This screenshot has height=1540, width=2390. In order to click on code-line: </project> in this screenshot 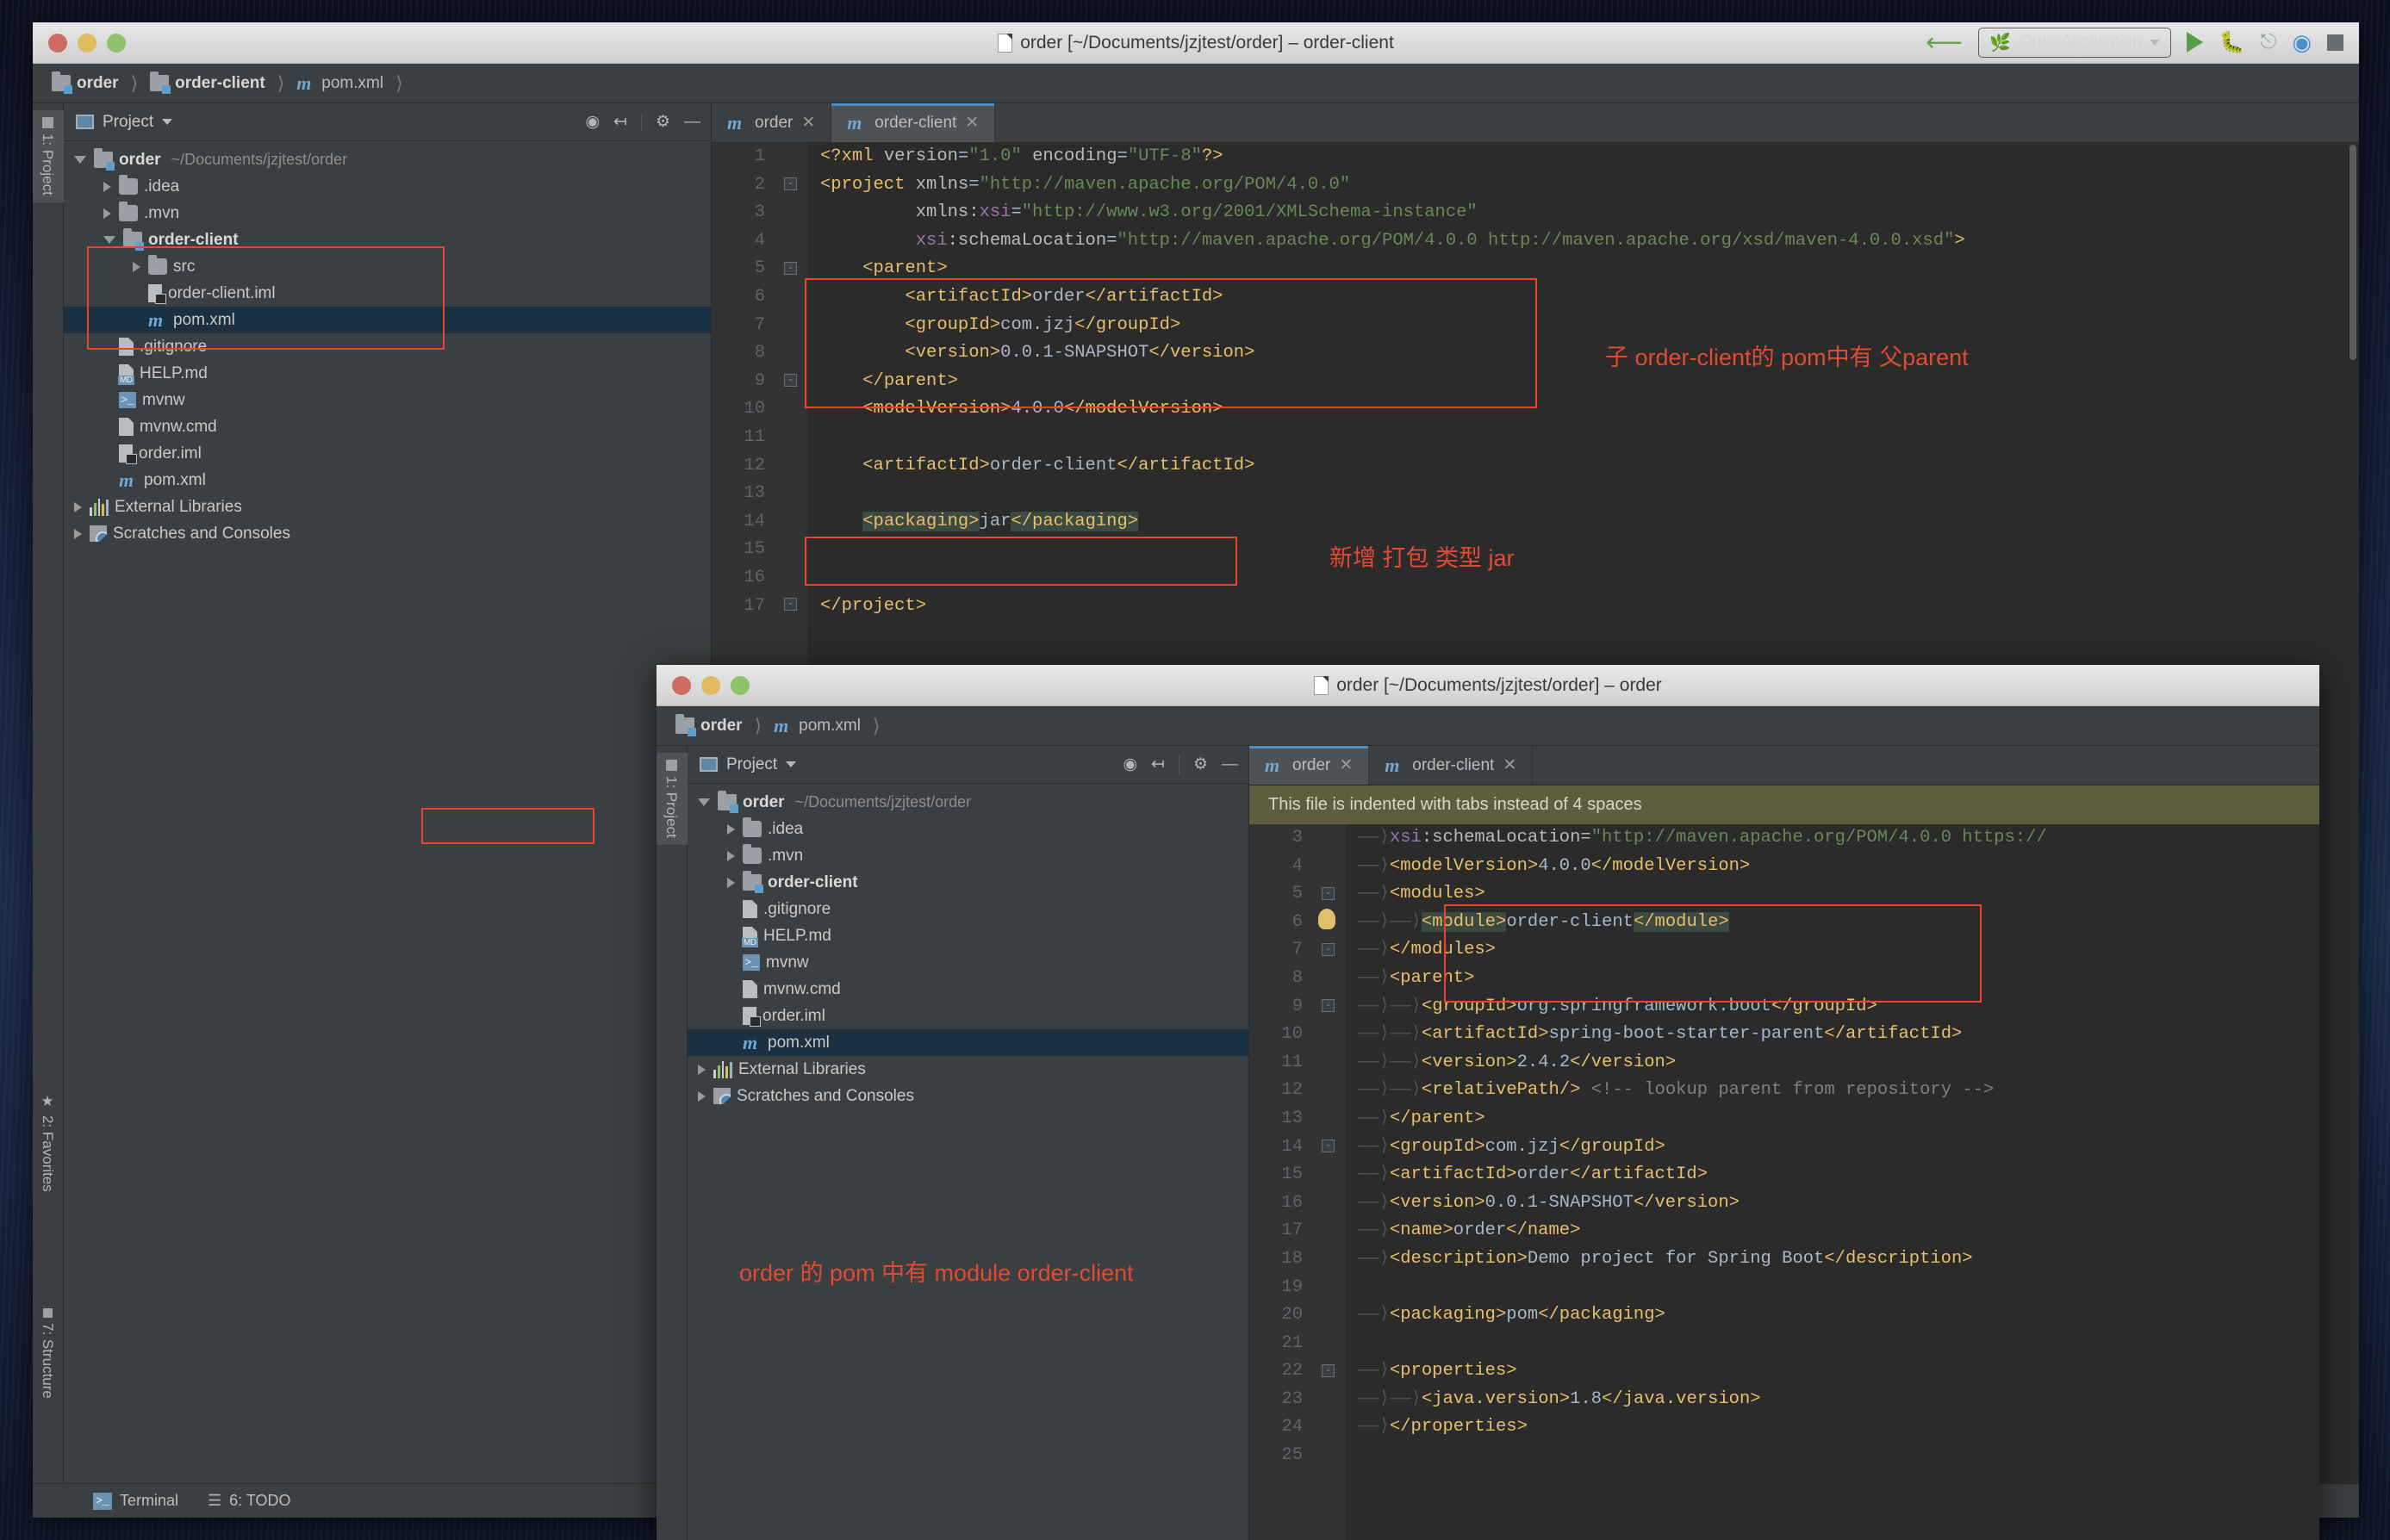, I will do `click(1590, 607)`.